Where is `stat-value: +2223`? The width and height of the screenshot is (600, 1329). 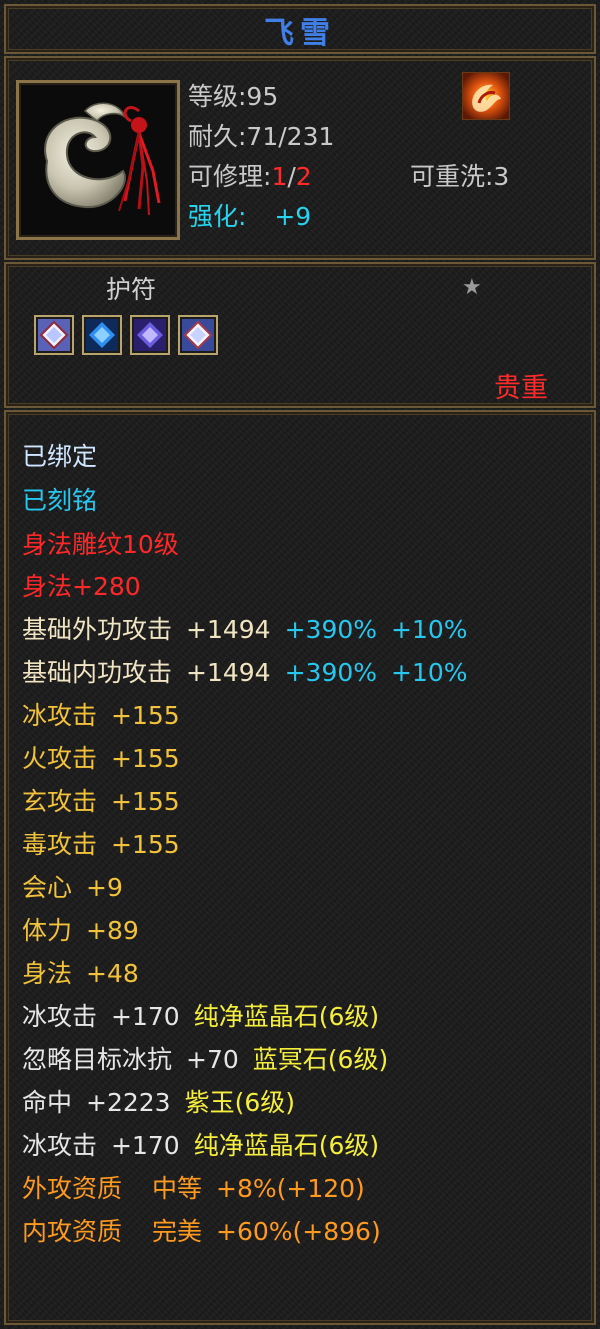
stat-value: +2223 is located at coordinates (128, 1102).